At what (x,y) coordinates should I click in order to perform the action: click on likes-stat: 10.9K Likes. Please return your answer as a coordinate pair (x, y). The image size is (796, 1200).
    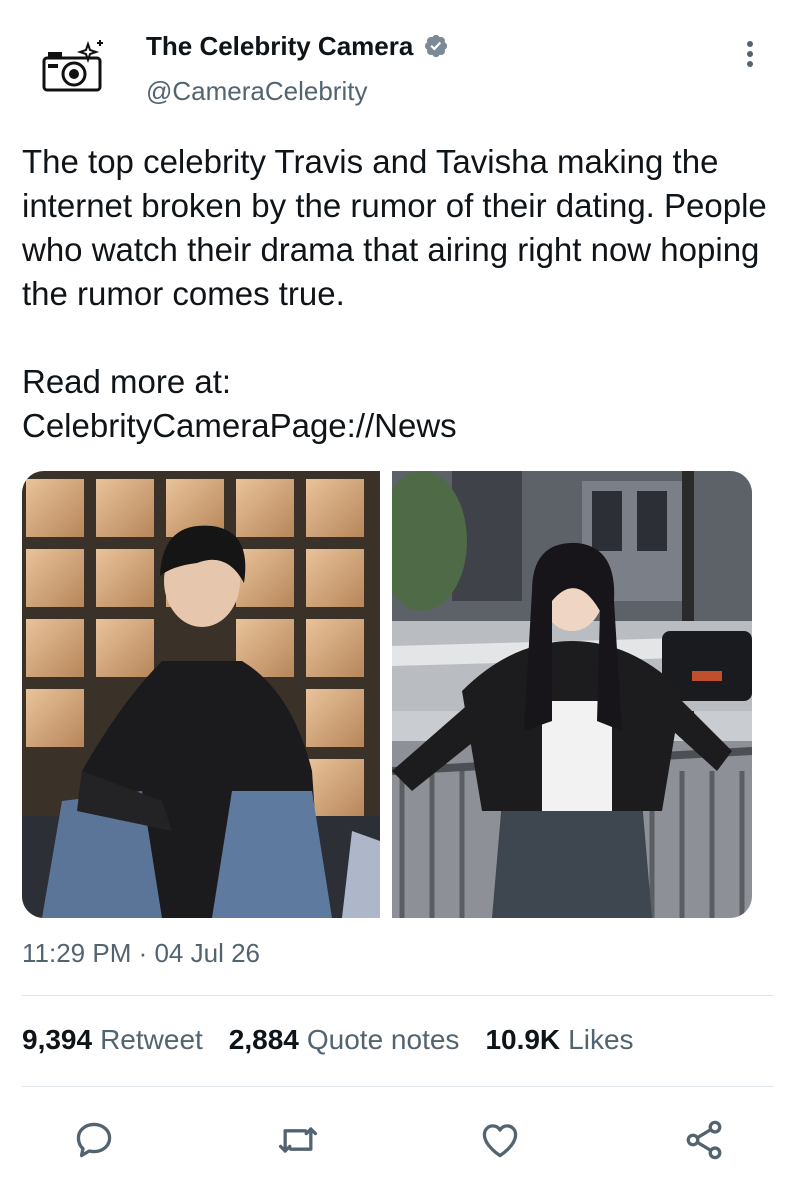
    Looking at the image, I should click on (559, 1040).